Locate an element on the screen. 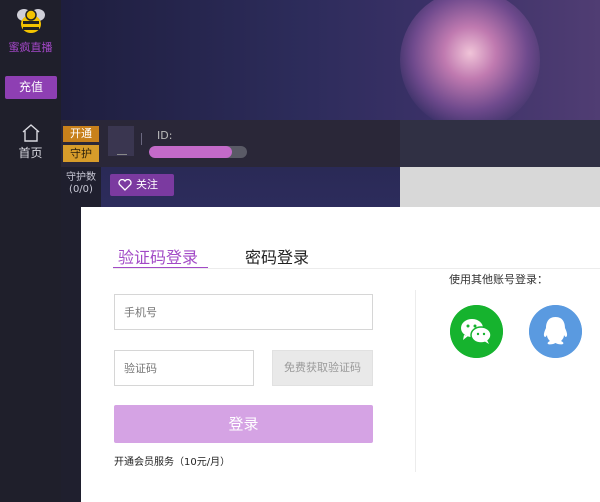 The width and height of the screenshot is (600, 502). recharge-button: 充值 is located at coordinates (31, 87).